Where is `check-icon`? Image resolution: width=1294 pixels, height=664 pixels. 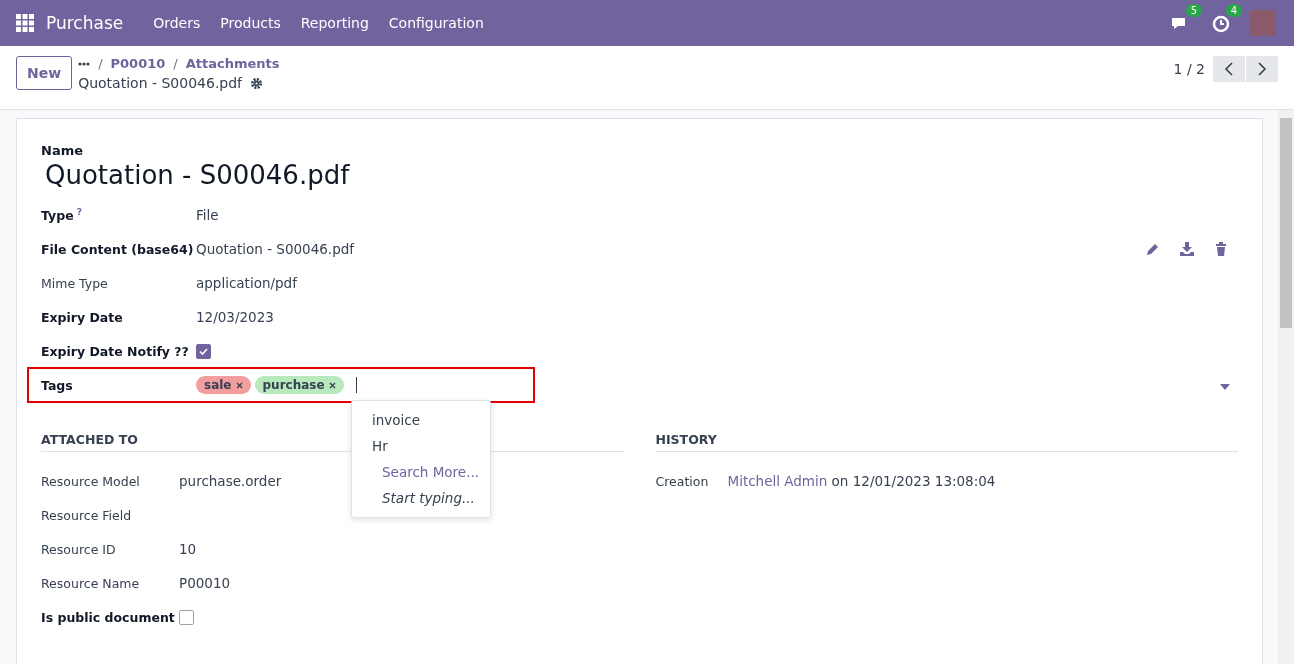
check-icon is located at coordinates (203, 351).